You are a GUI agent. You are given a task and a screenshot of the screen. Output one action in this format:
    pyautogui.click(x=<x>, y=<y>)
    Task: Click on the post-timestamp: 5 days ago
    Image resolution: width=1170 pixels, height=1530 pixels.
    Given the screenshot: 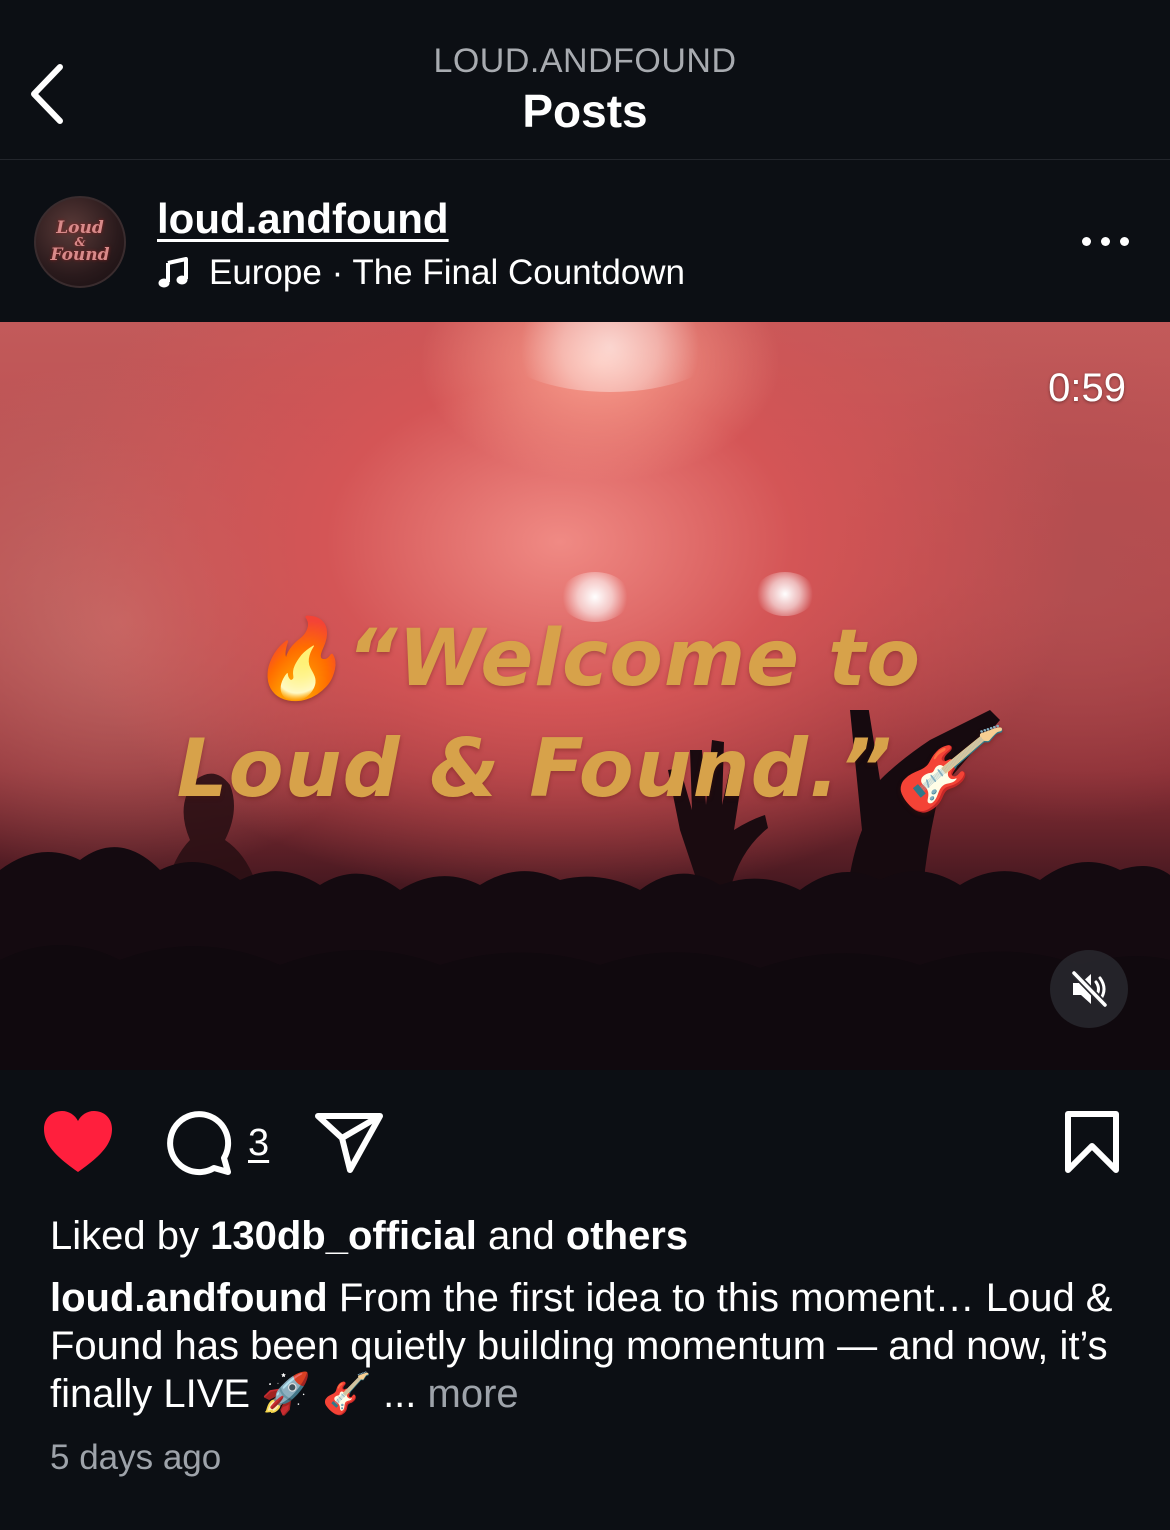 What is the action you would take?
    pyautogui.click(x=136, y=1457)
    